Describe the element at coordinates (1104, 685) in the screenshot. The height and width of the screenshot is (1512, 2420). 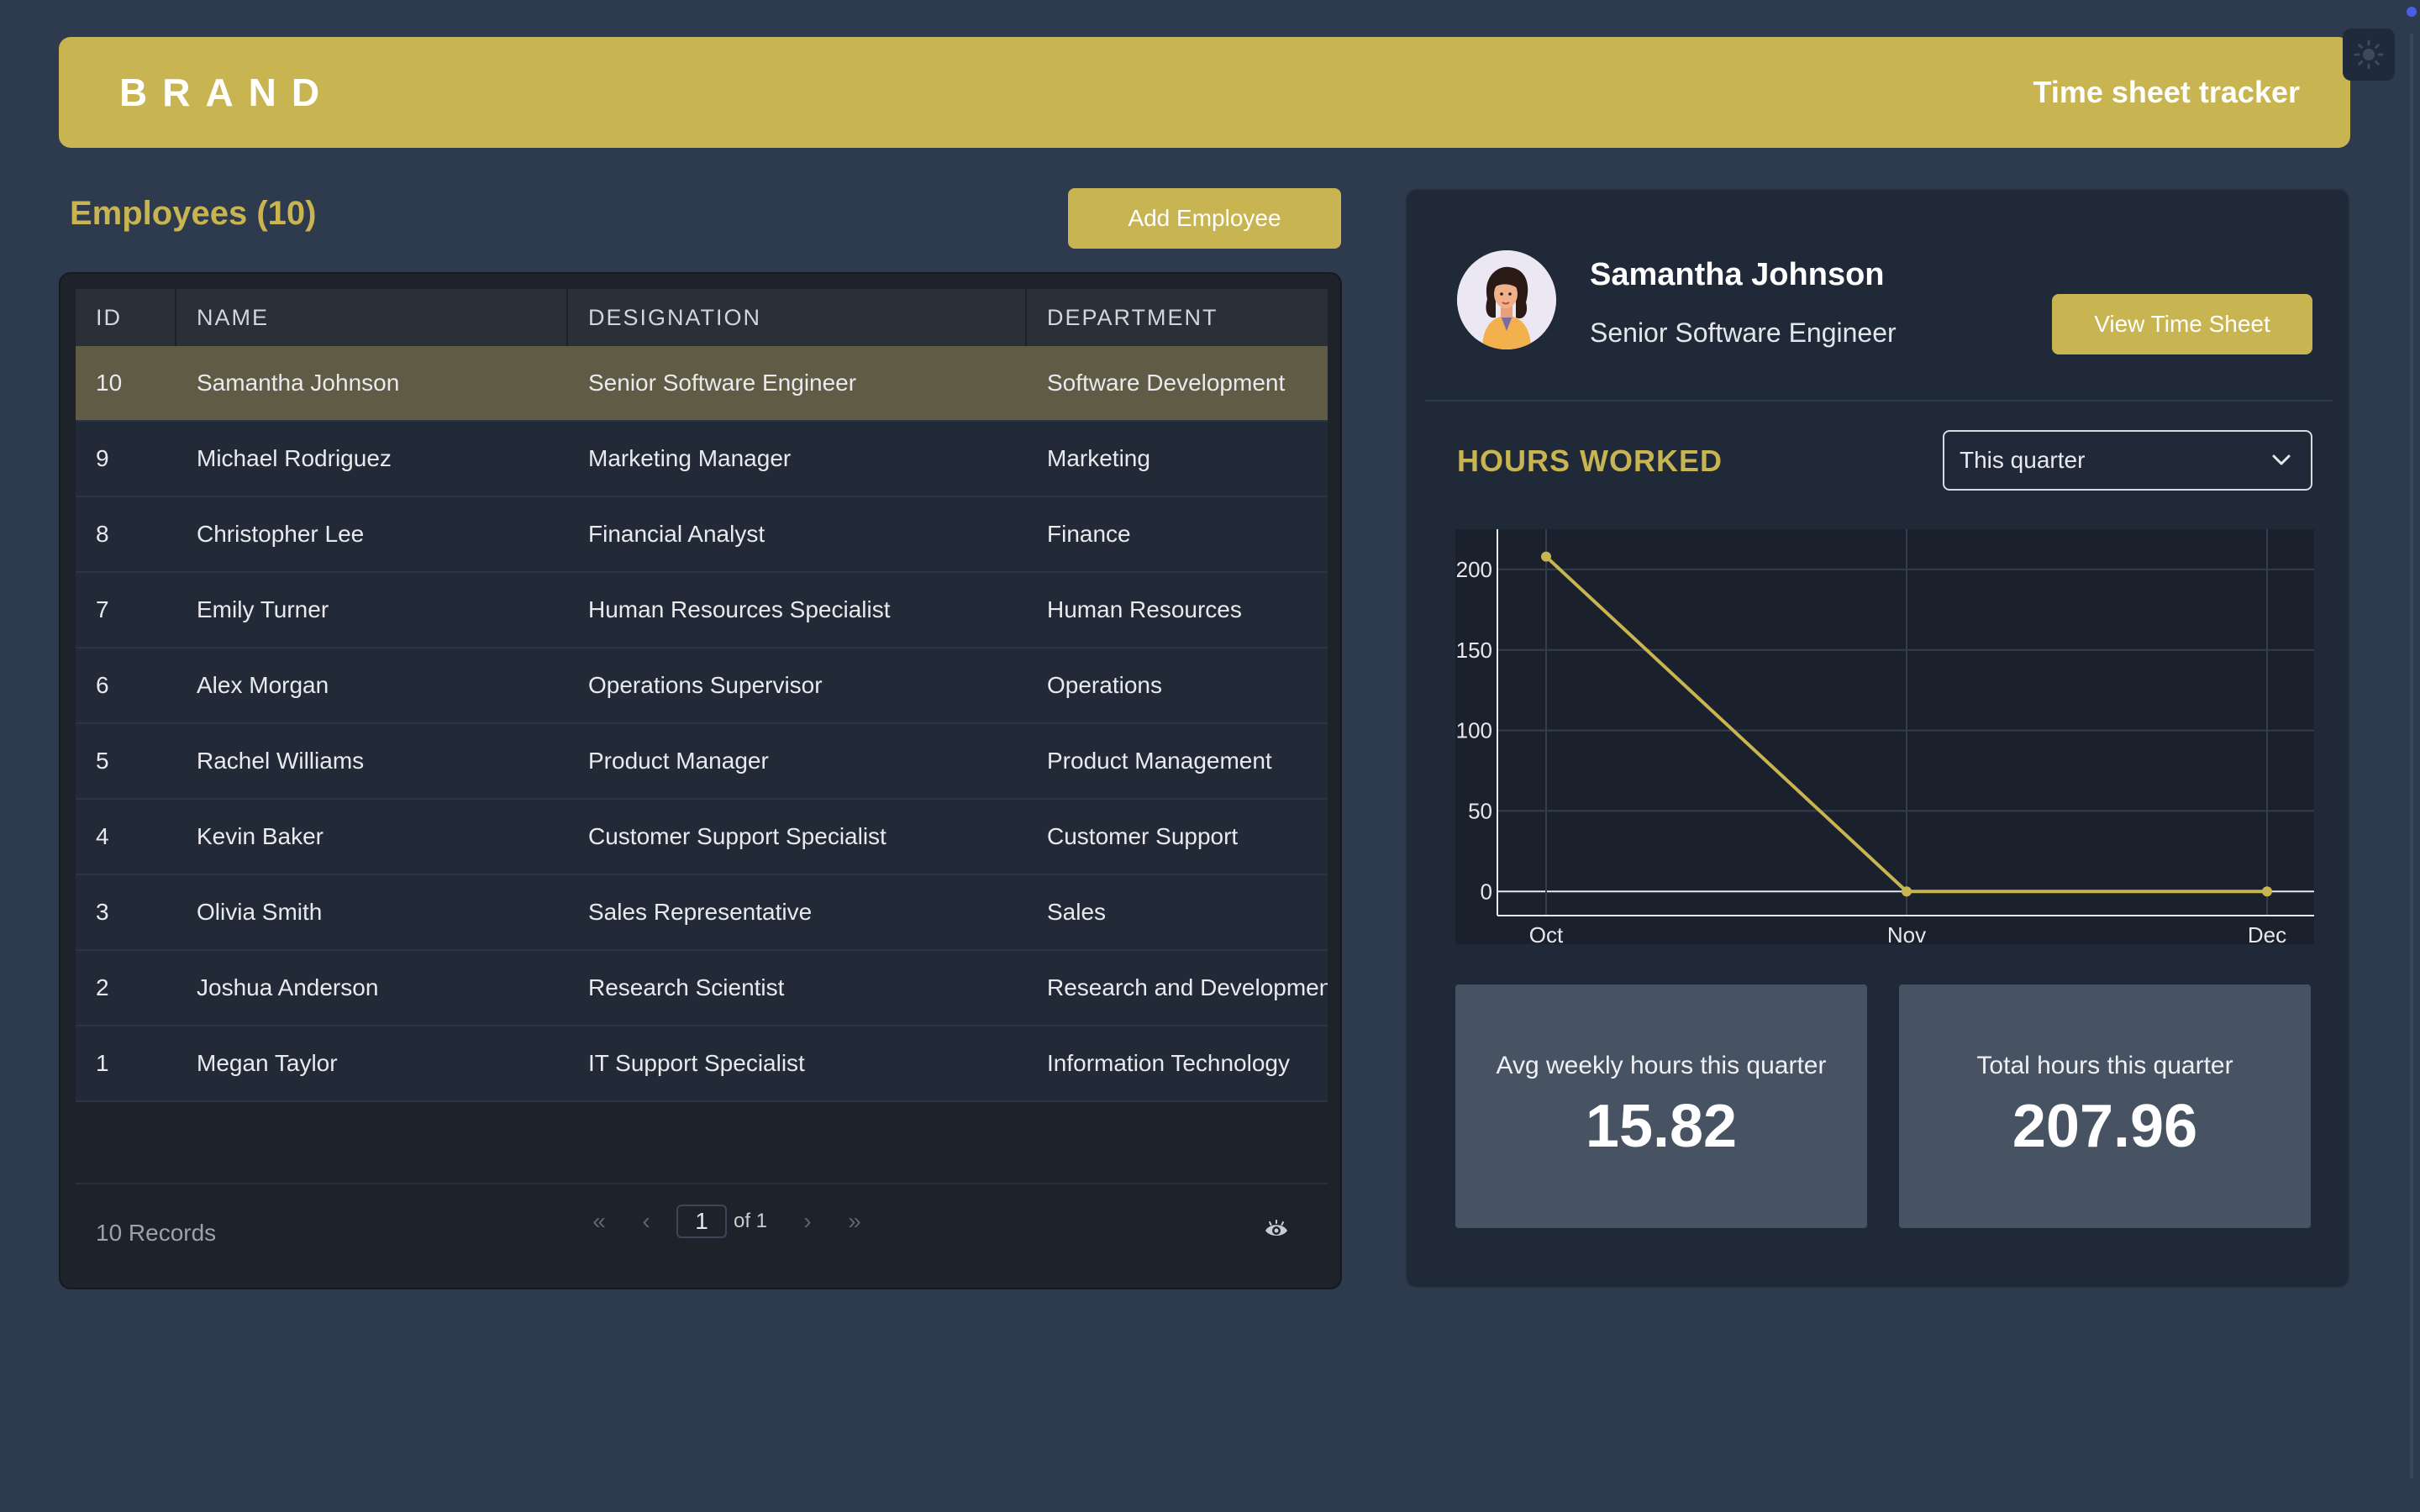
I see `cell-department: Operations` at that location.